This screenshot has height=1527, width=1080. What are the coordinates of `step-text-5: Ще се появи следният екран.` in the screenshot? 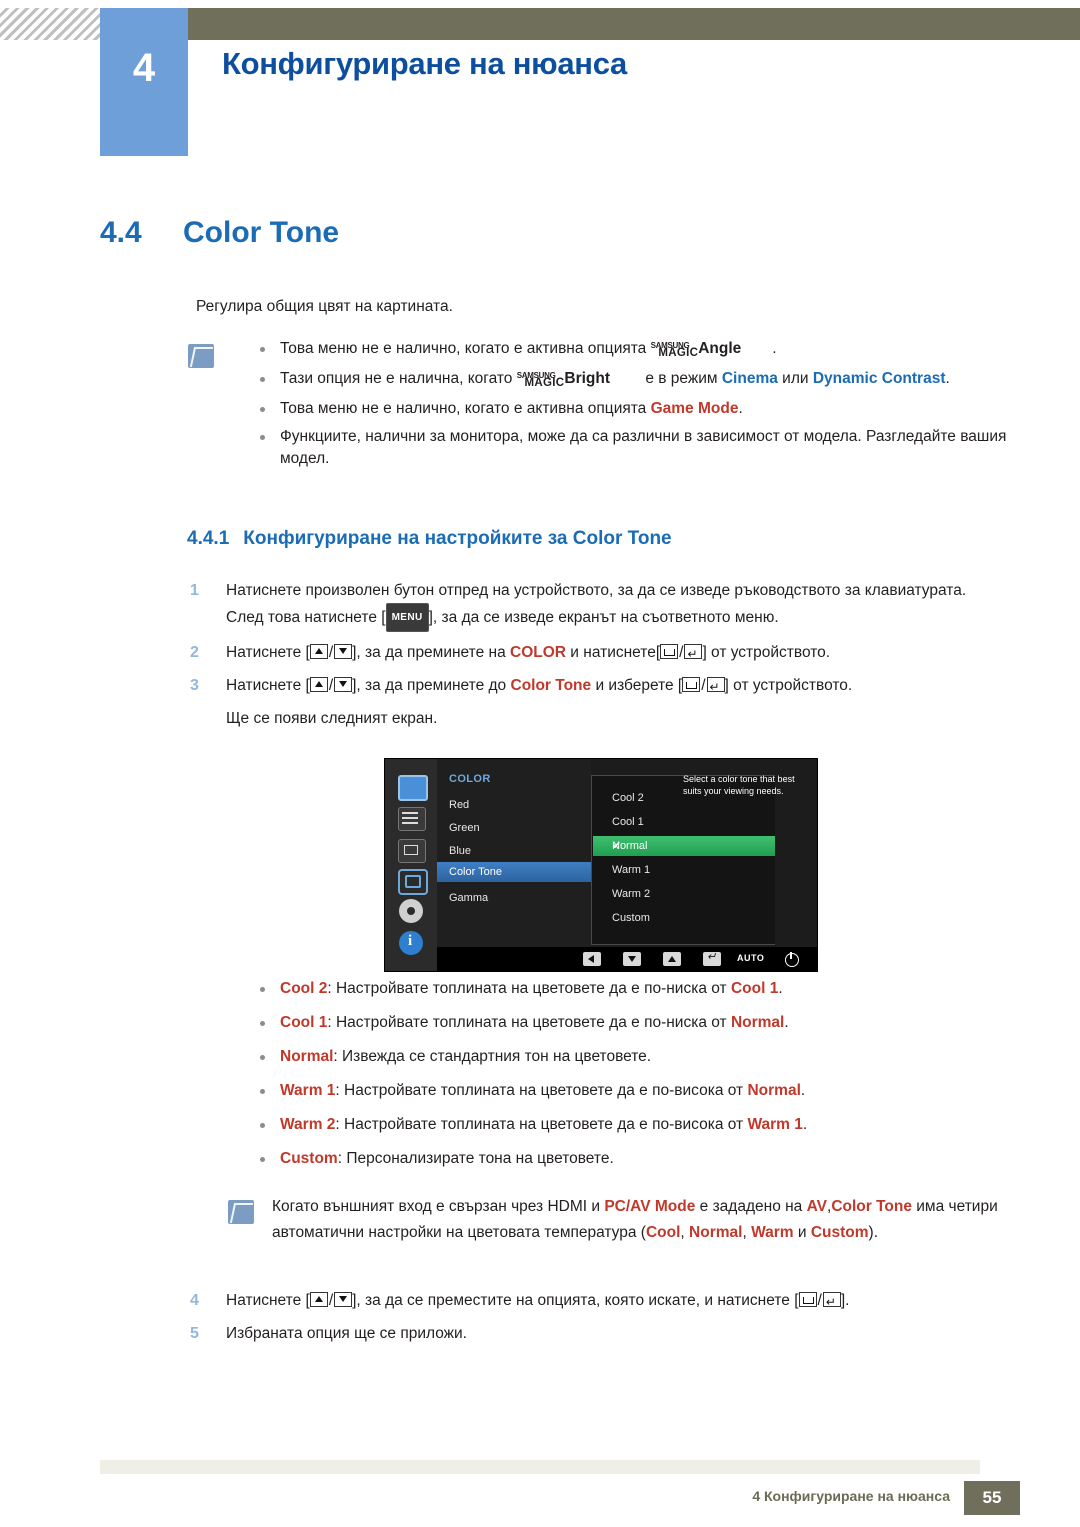 It's located at (332, 718).